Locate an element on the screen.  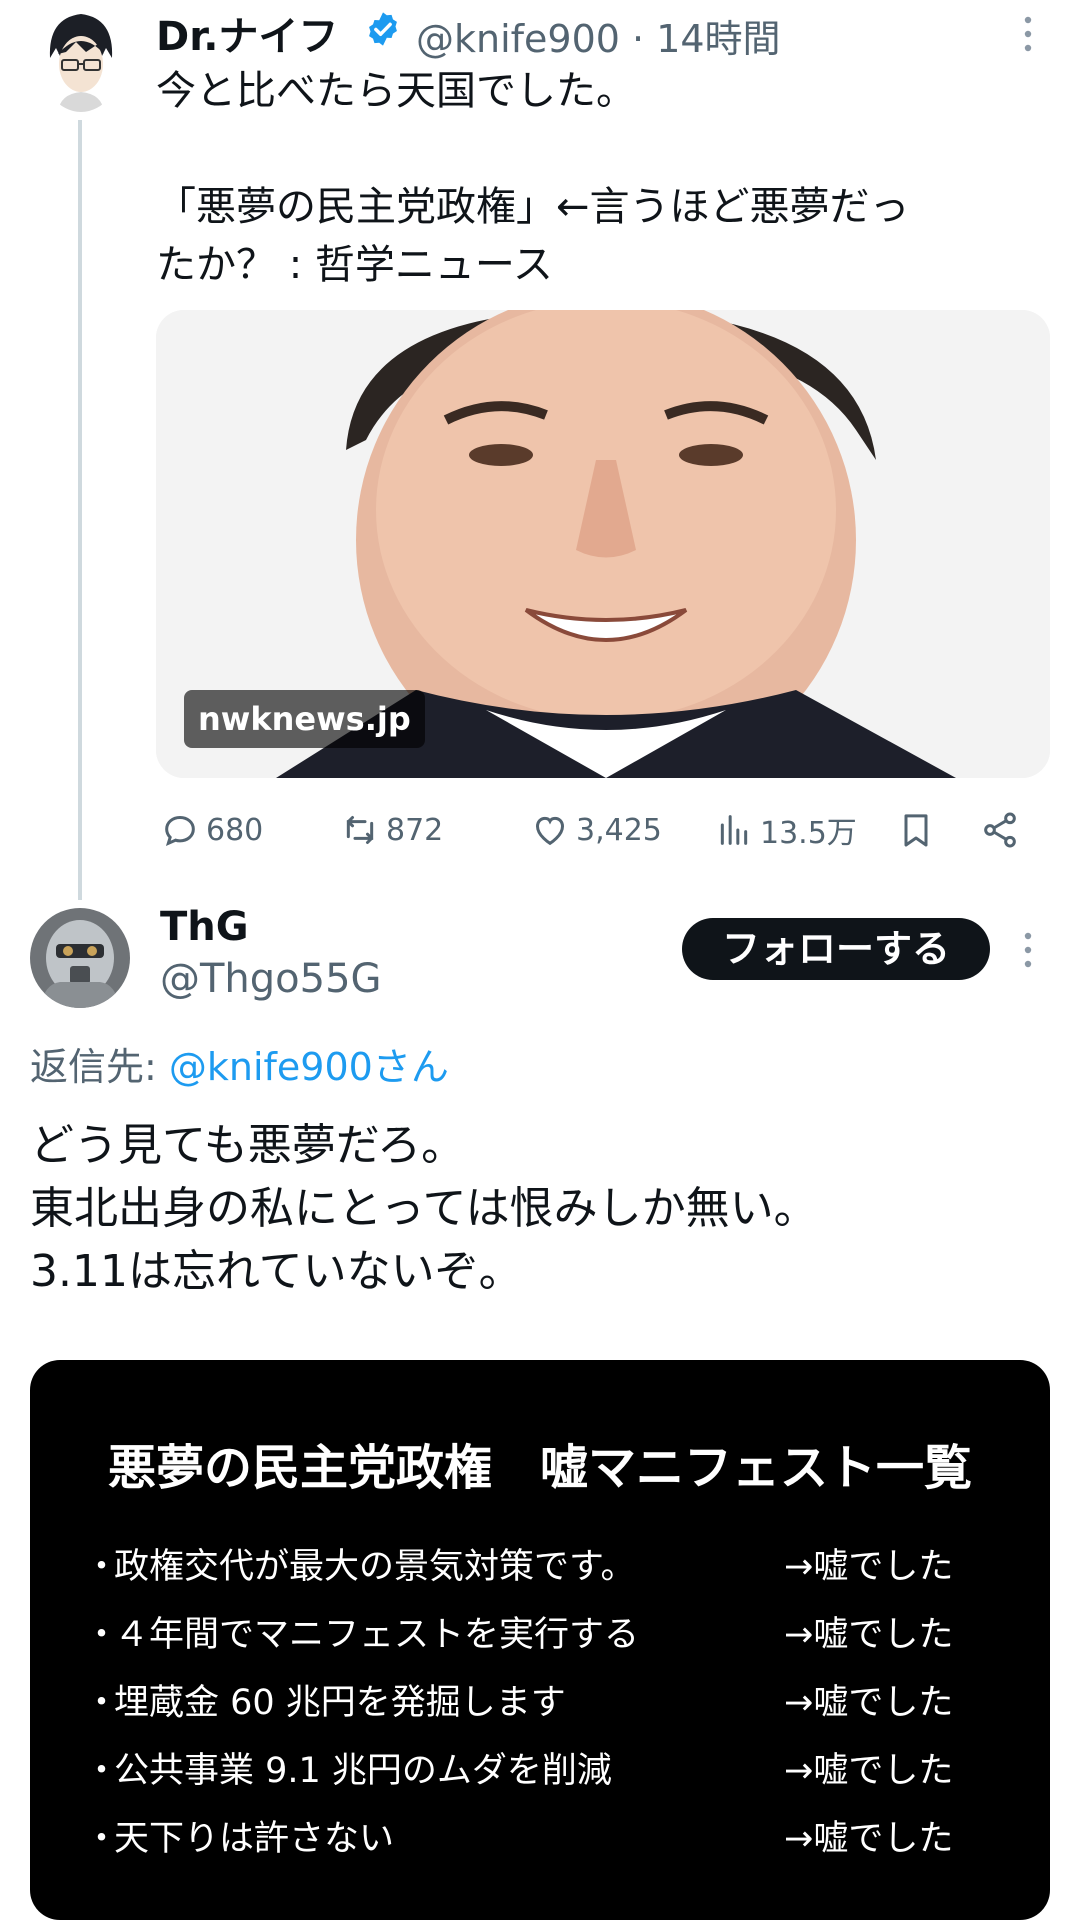
reply-text-line: 東北出身の私にとっては恨みしか無い。 is located at coordinates (424, 1208).